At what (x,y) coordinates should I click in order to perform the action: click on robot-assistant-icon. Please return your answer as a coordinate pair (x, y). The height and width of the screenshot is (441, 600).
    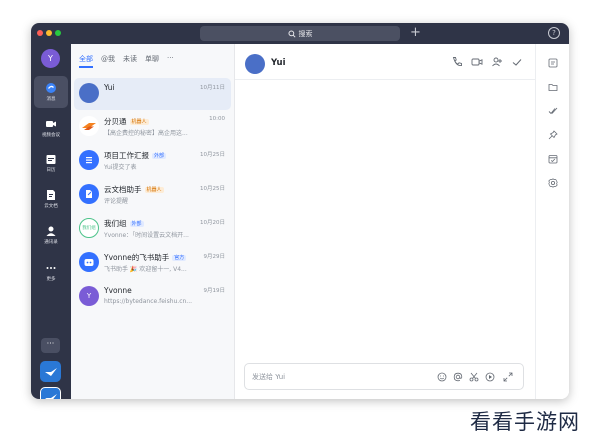
    Looking at the image, I should click on (89, 262).